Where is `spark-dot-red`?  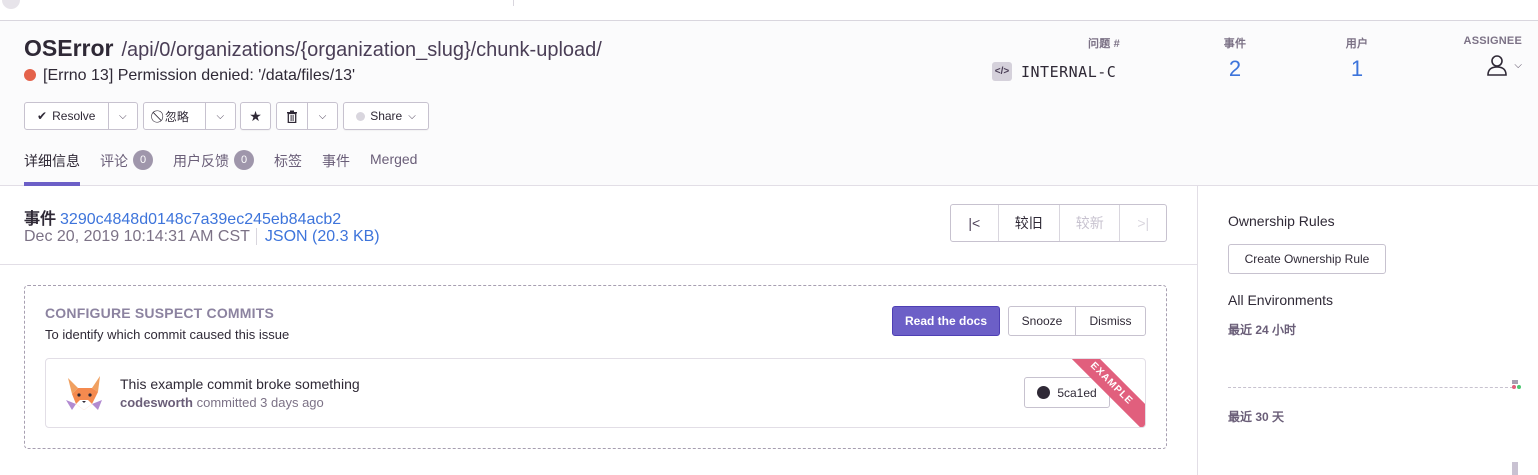
spark-dot-red is located at coordinates (1514, 387).